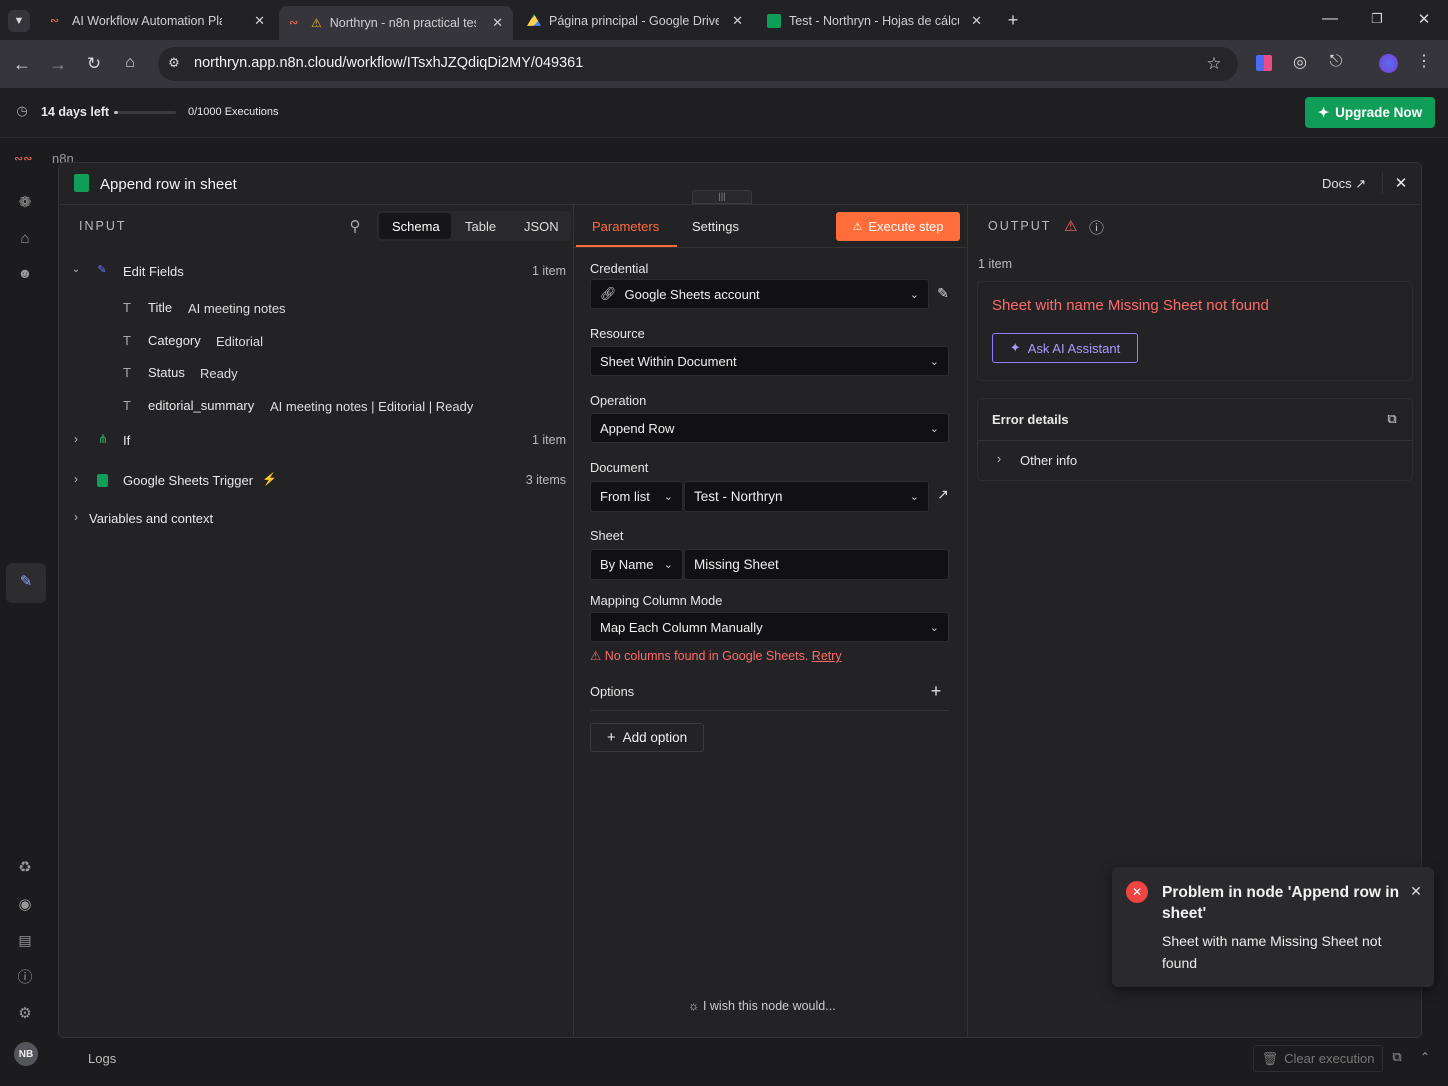 The width and height of the screenshot is (1448, 1086). Describe the element at coordinates (874, 21) in the screenshot. I see `browser-tab-3: Test - Northryn - Hojas de cálcu ✕` at that location.